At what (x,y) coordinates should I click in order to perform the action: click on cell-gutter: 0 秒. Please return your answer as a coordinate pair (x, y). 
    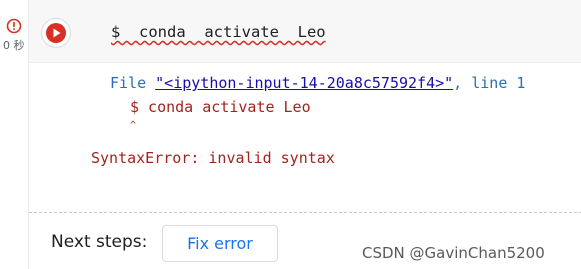
    Looking at the image, I should click on (14, 134).